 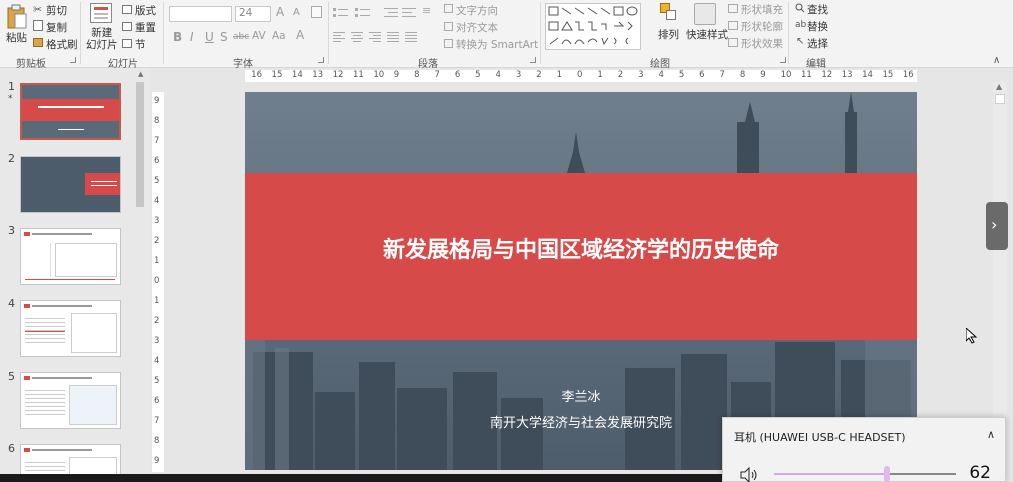 I want to click on paste-button: 粘贴, so click(x=16, y=37).